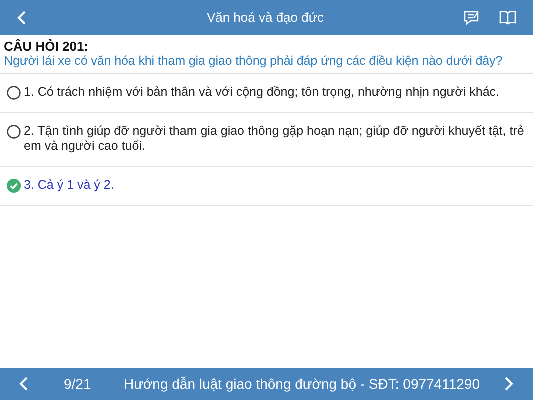 This screenshot has width=533, height=400. What do you see at coordinates (472, 17) in the screenshot?
I see `note-icon` at bounding box center [472, 17].